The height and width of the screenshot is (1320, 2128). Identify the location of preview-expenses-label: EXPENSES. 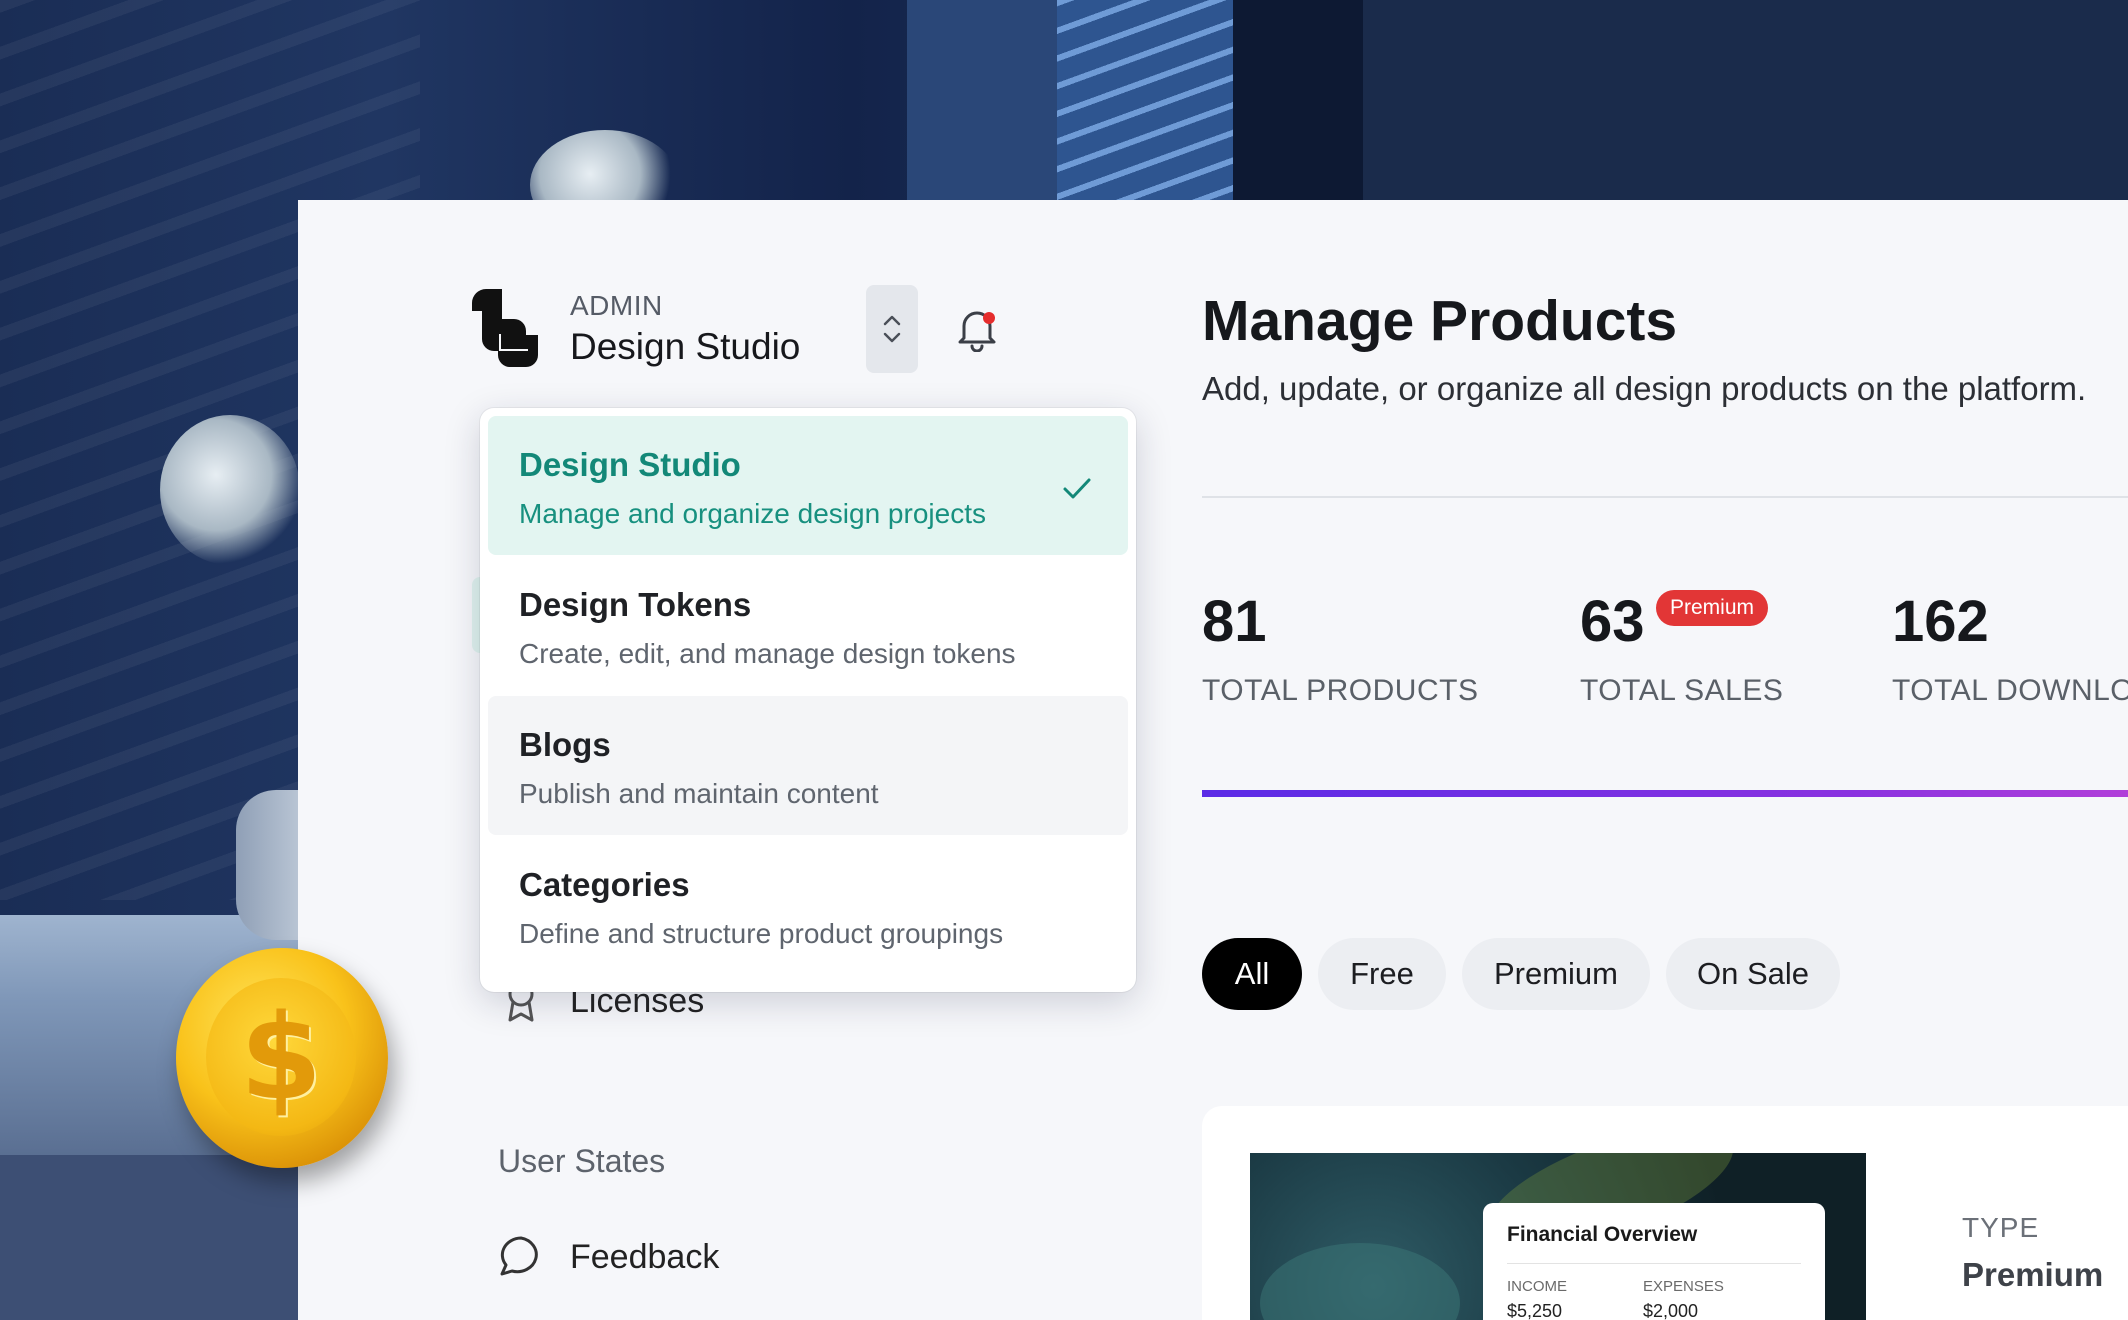
(1683, 1286).